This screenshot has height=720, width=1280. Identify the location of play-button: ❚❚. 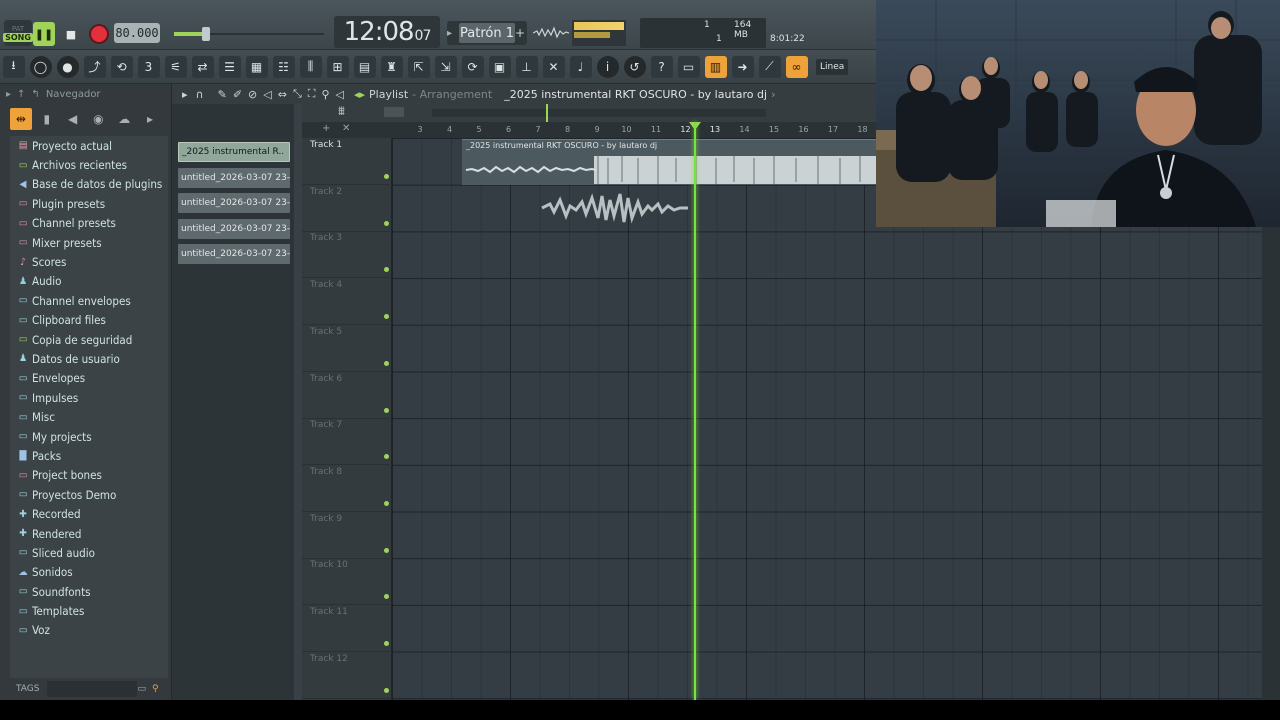
(44, 34).